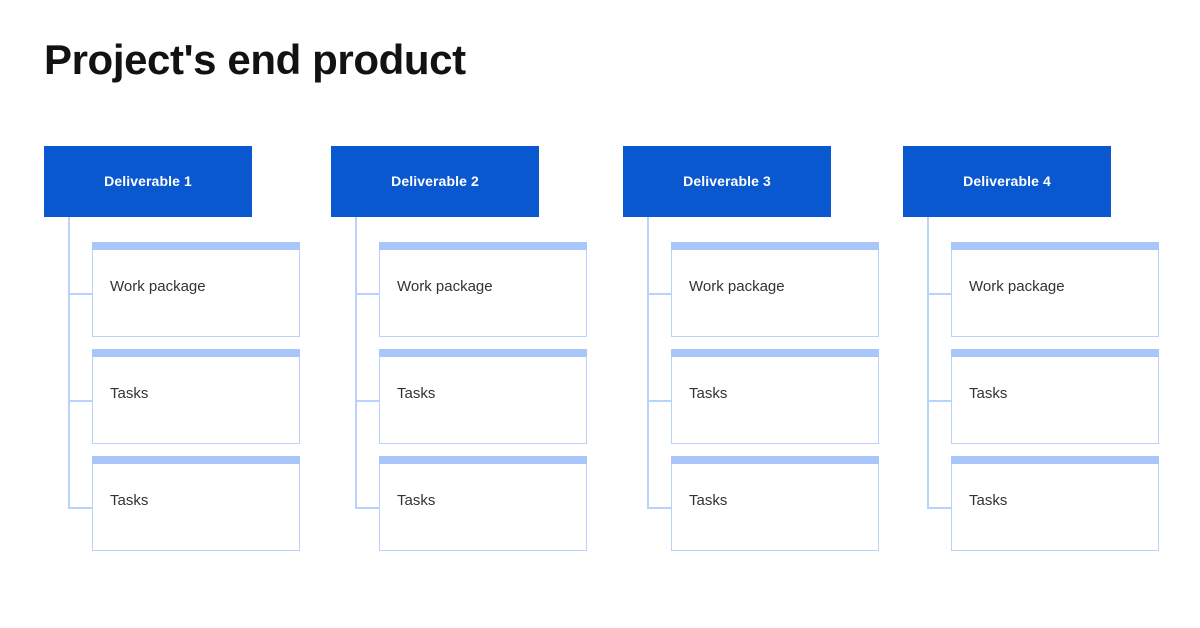 The image size is (1200, 628). What do you see at coordinates (255, 59) in the screenshot?
I see `page-title: Project's end product` at bounding box center [255, 59].